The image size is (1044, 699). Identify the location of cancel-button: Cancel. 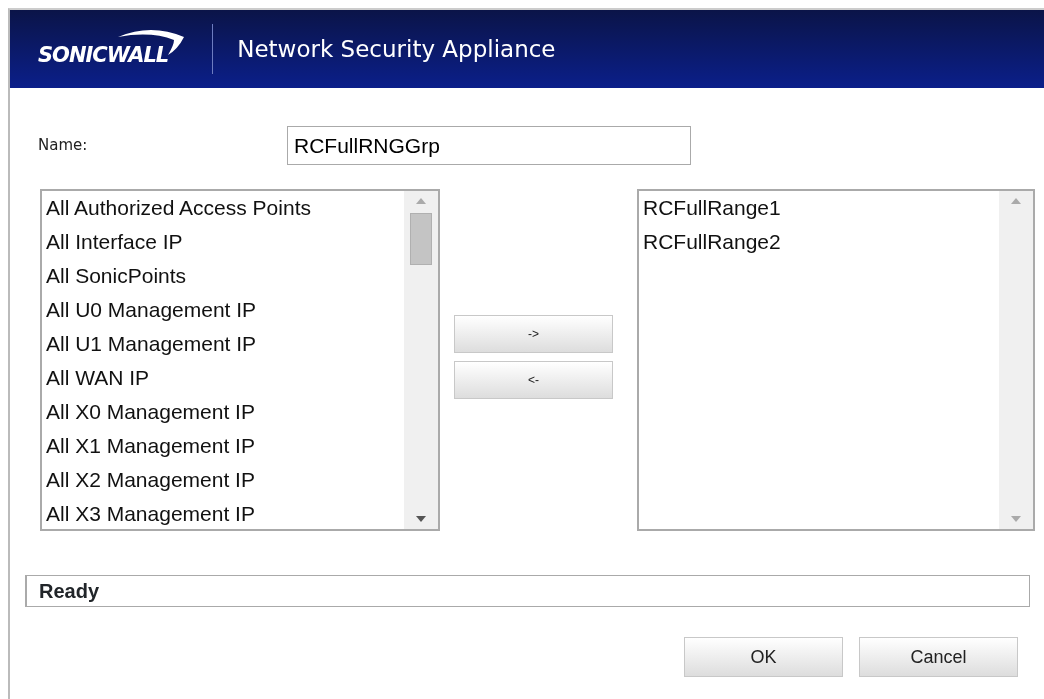
(938, 657).